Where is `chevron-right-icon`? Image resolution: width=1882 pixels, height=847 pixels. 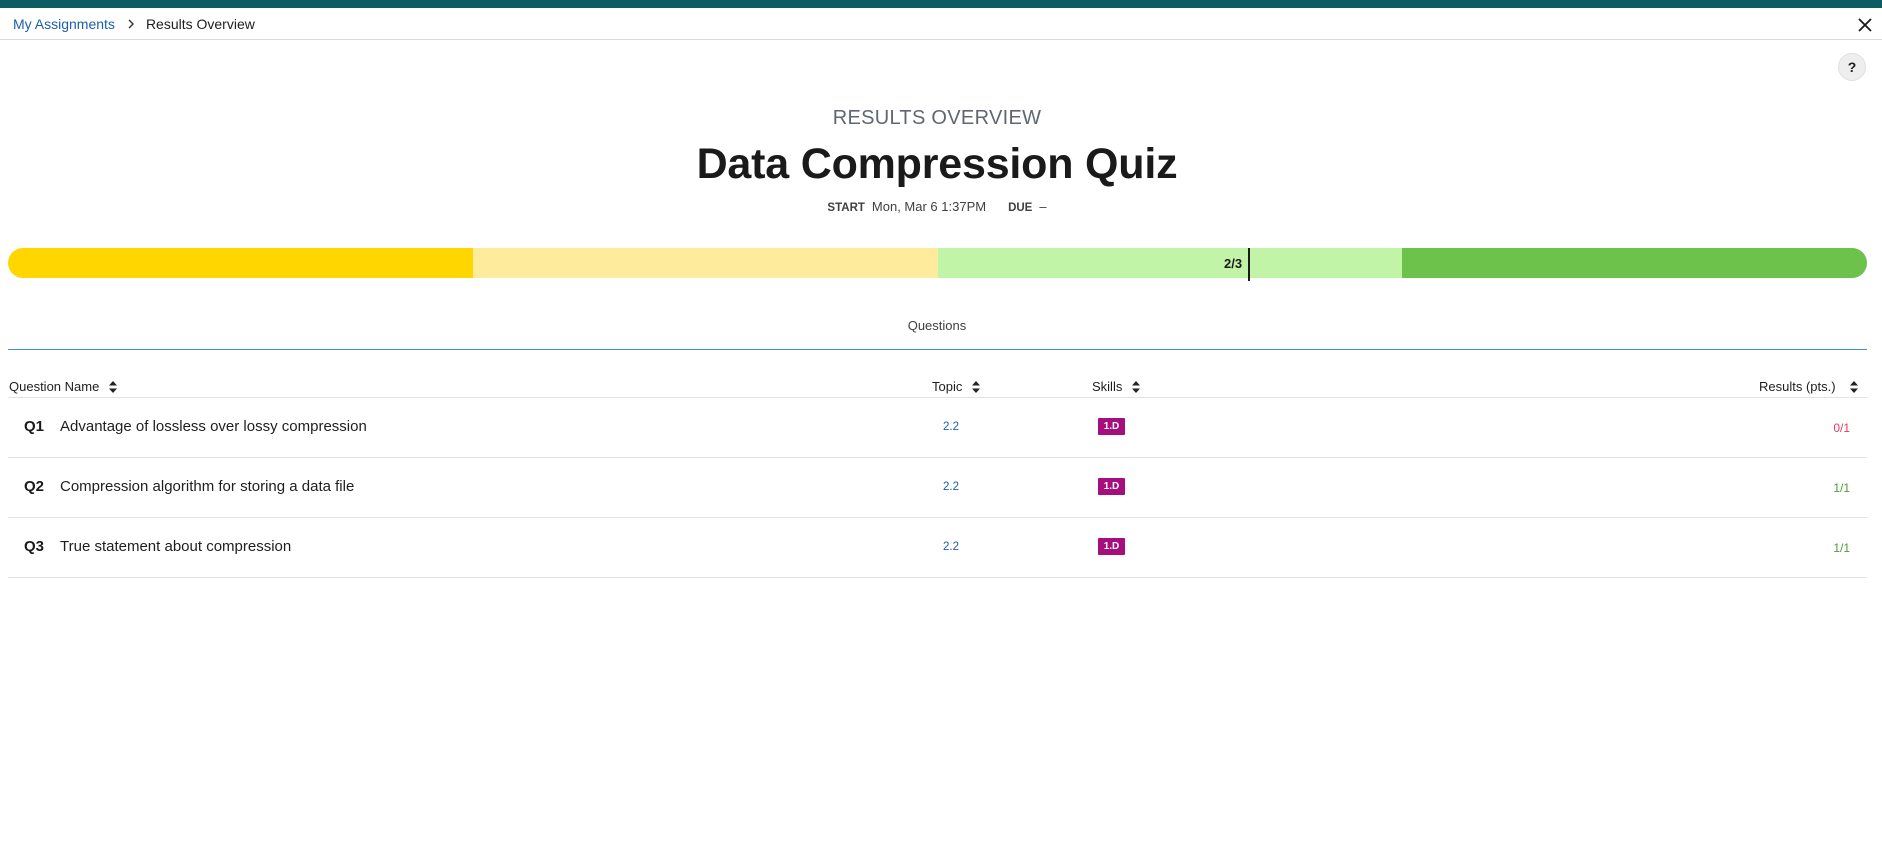 chevron-right-icon is located at coordinates (131, 24).